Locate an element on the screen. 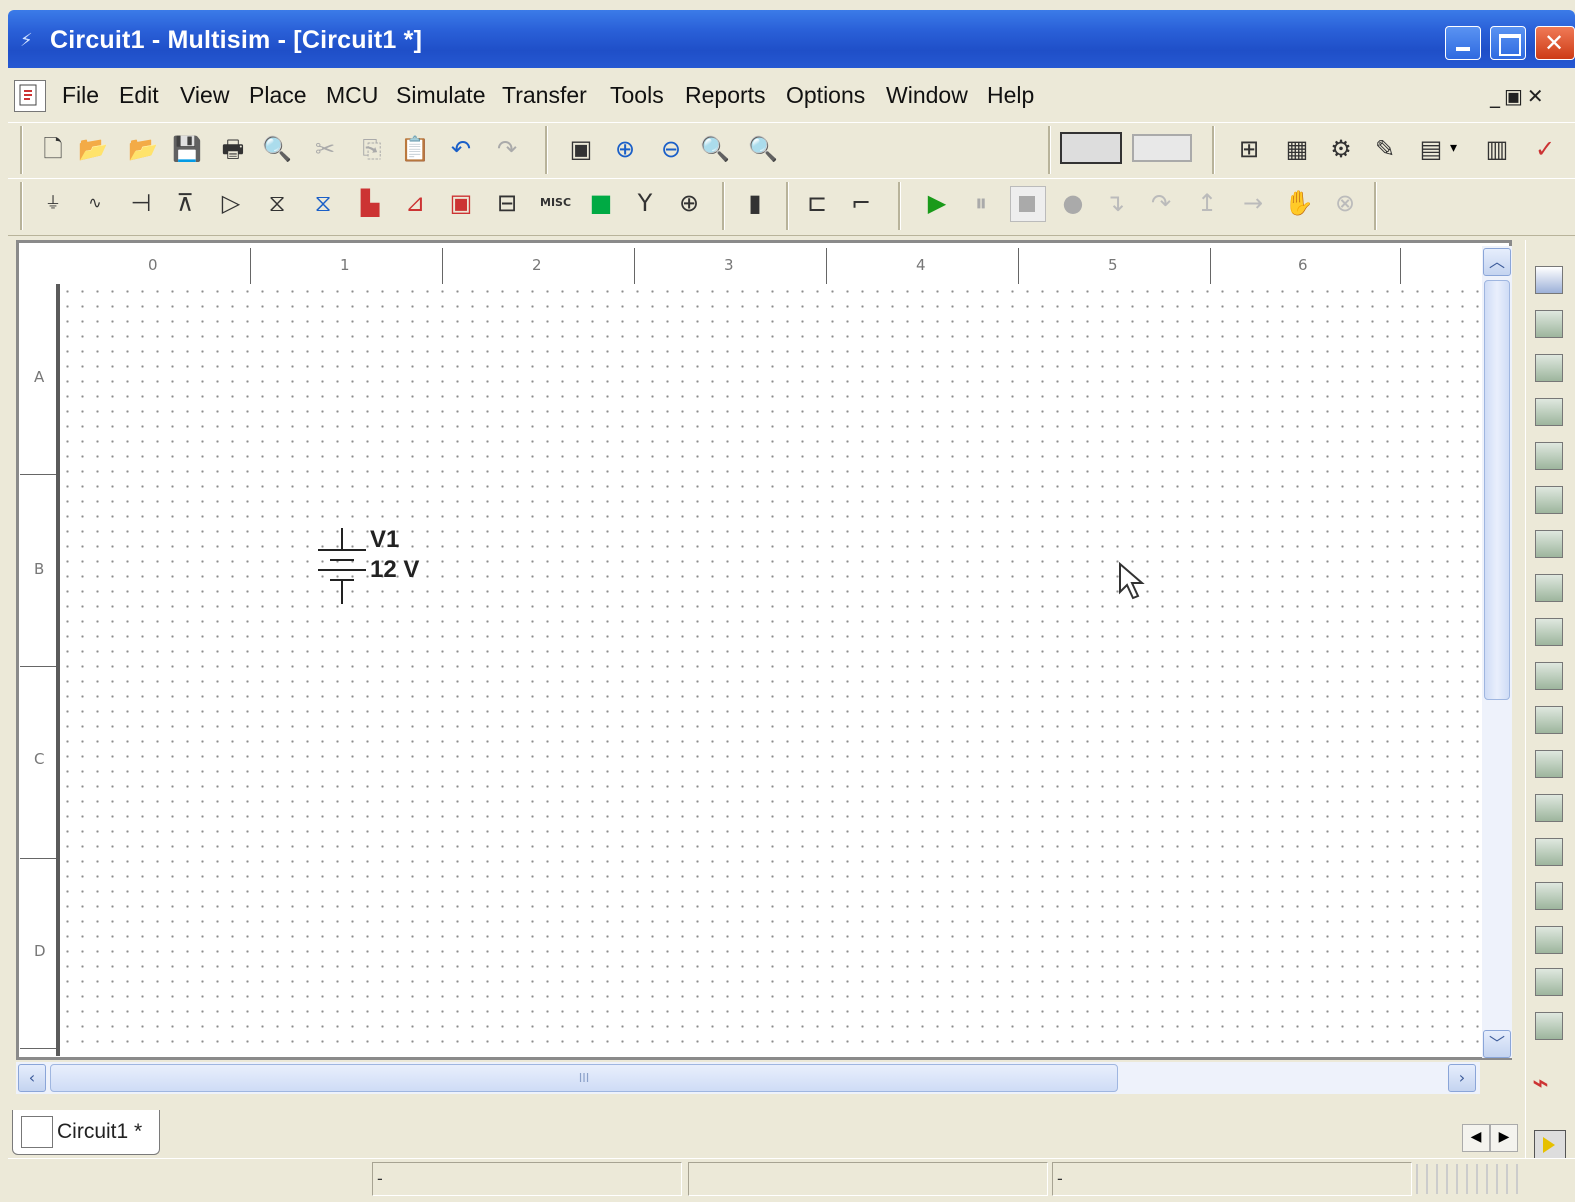 The height and width of the screenshot is (1202, 1575). menu-window: Window is located at coordinates (927, 95).